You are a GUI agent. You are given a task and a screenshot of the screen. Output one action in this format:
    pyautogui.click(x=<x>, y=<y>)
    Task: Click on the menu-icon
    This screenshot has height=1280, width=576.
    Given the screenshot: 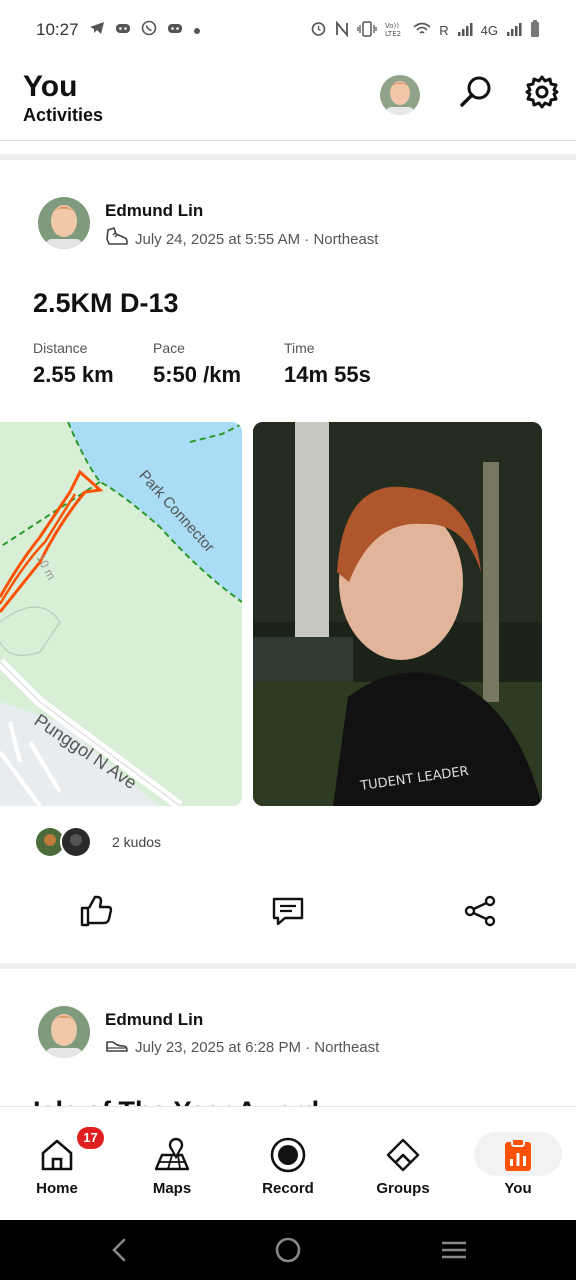 What is the action you would take?
    pyautogui.click(x=454, y=1255)
    